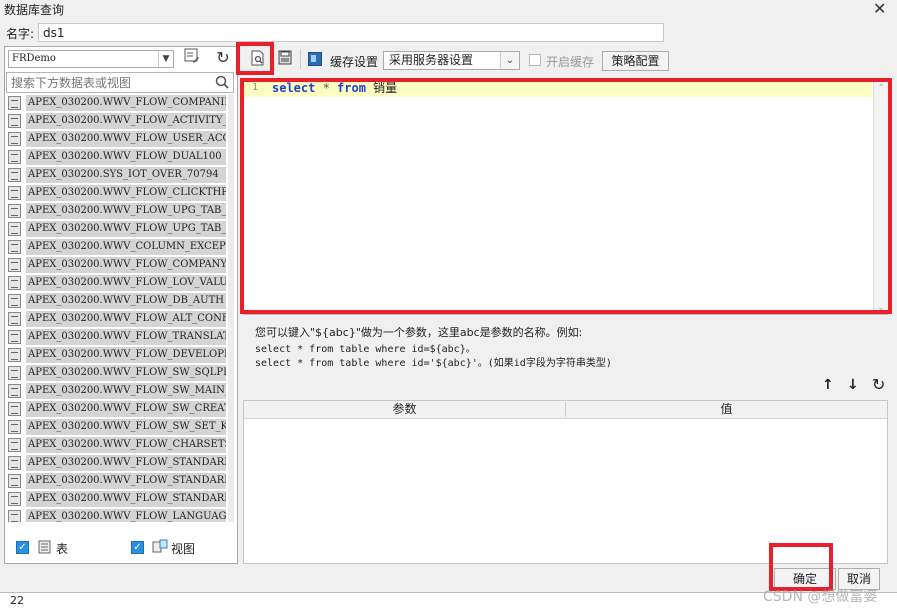 The width and height of the screenshot is (897, 611). I want to click on table-name: APEX_030200.WWV_FLOW_DB_AUTH, so click(126, 301).